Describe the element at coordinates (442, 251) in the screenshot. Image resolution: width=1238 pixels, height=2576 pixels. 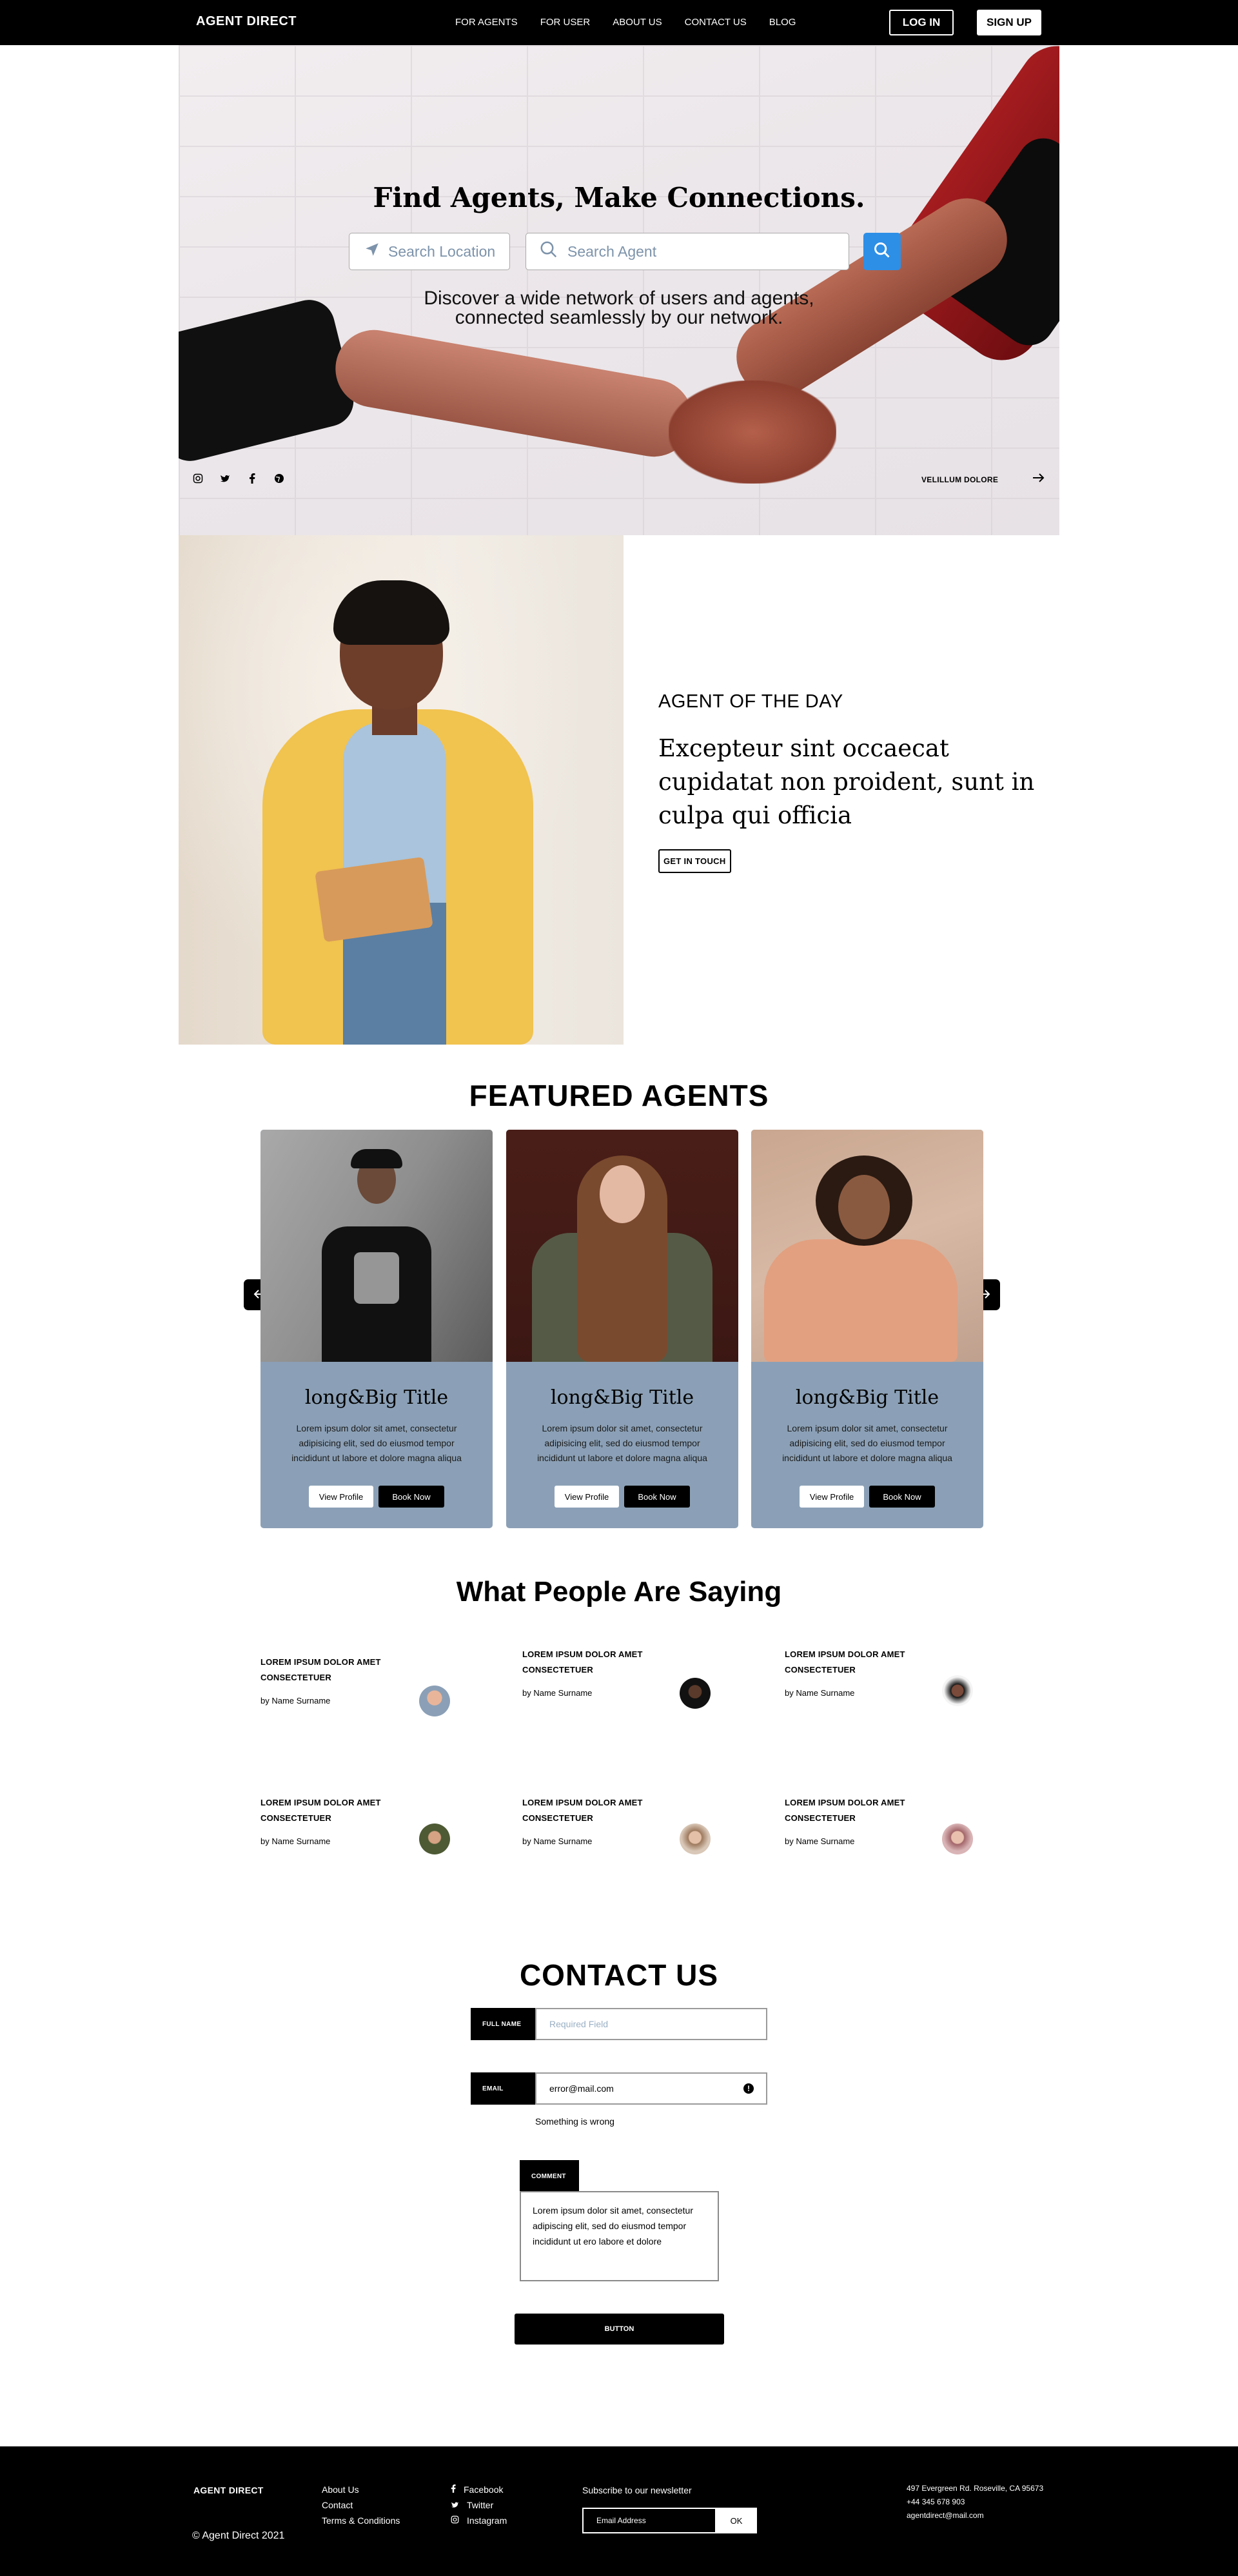
I see `location-search-placeholder: Search Location` at that location.